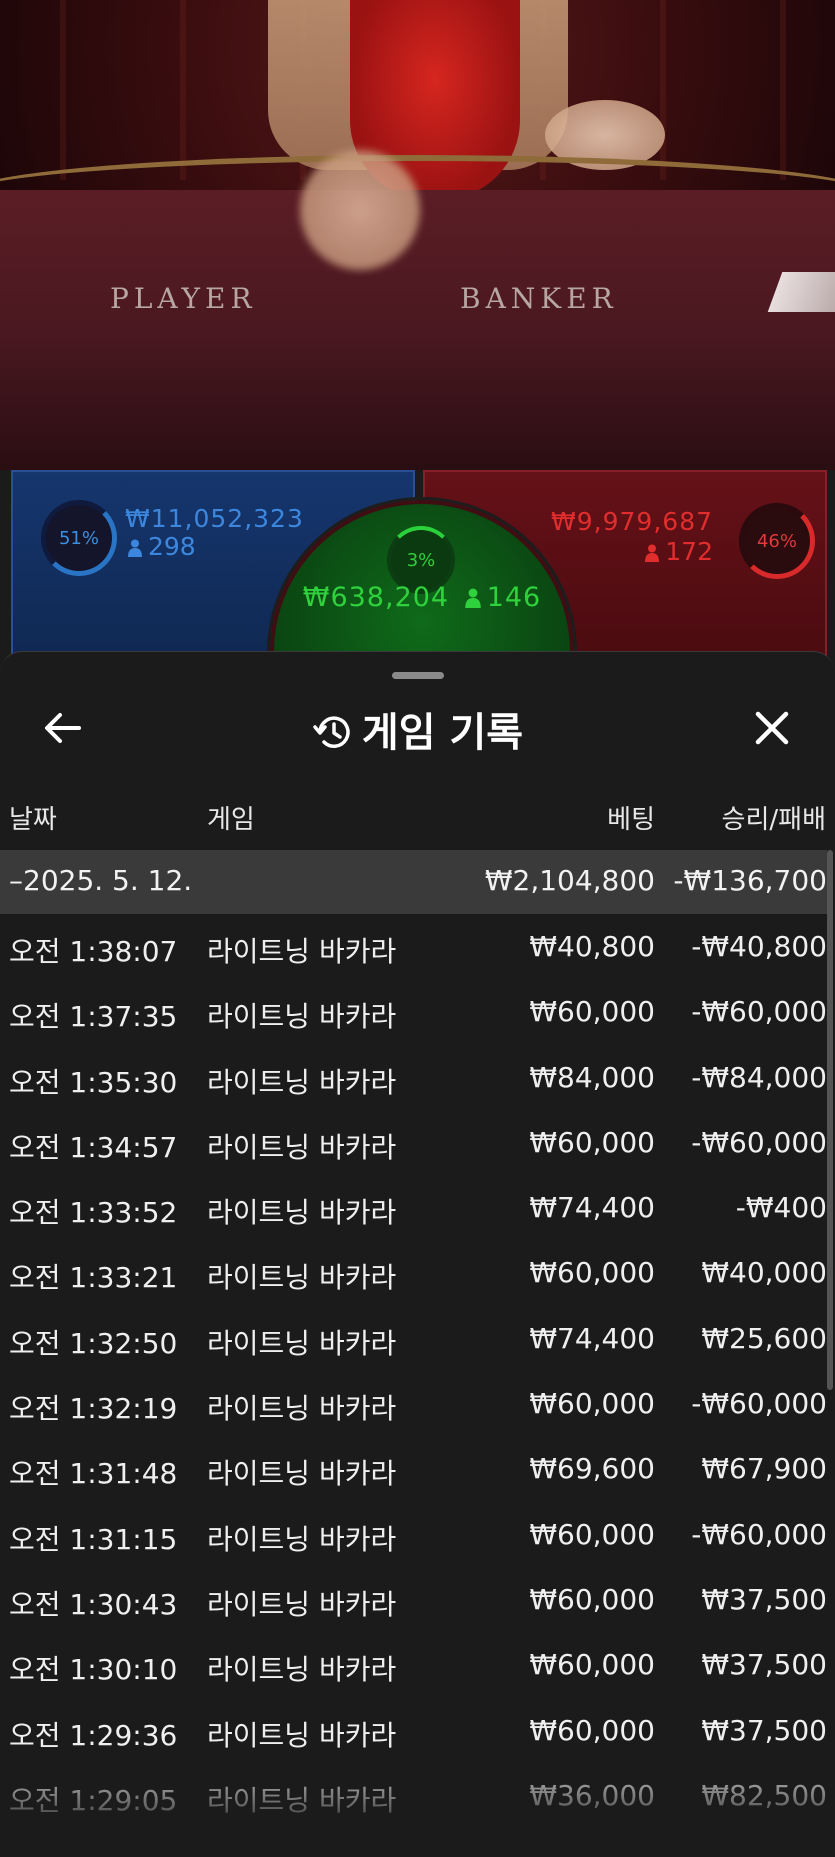 This screenshot has width=835, height=1857. What do you see at coordinates (781, 1208) in the screenshot?
I see `row-result: -₩400` at bounding box center [781, 1208].